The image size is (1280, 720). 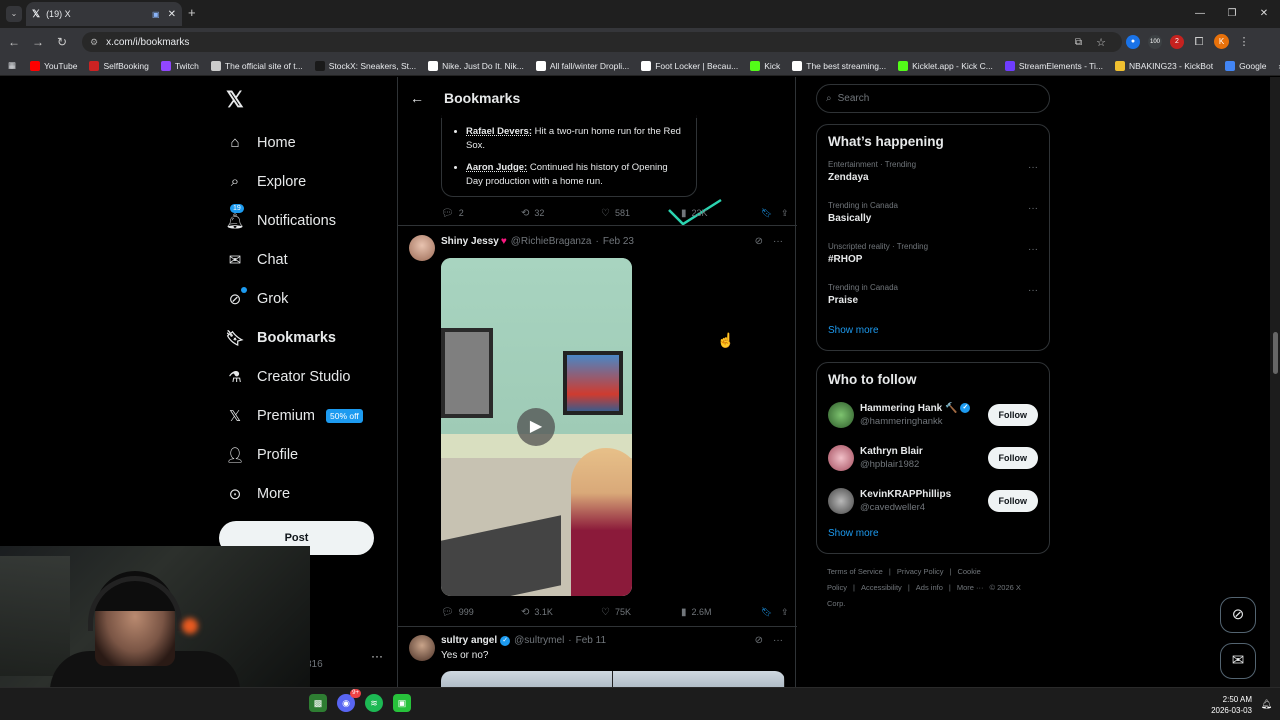 What do you see at coordinates (1012, 500) in the screenshot?
I see `follow-button: Follow` at bounding box center [1012, 500].